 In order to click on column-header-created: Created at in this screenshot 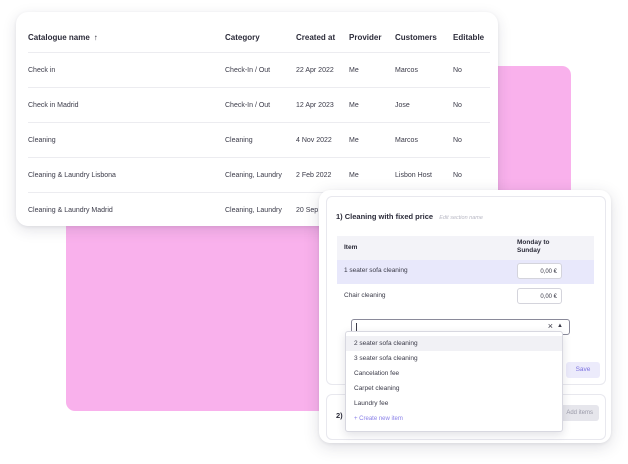, I will do `click(315, 37)`.